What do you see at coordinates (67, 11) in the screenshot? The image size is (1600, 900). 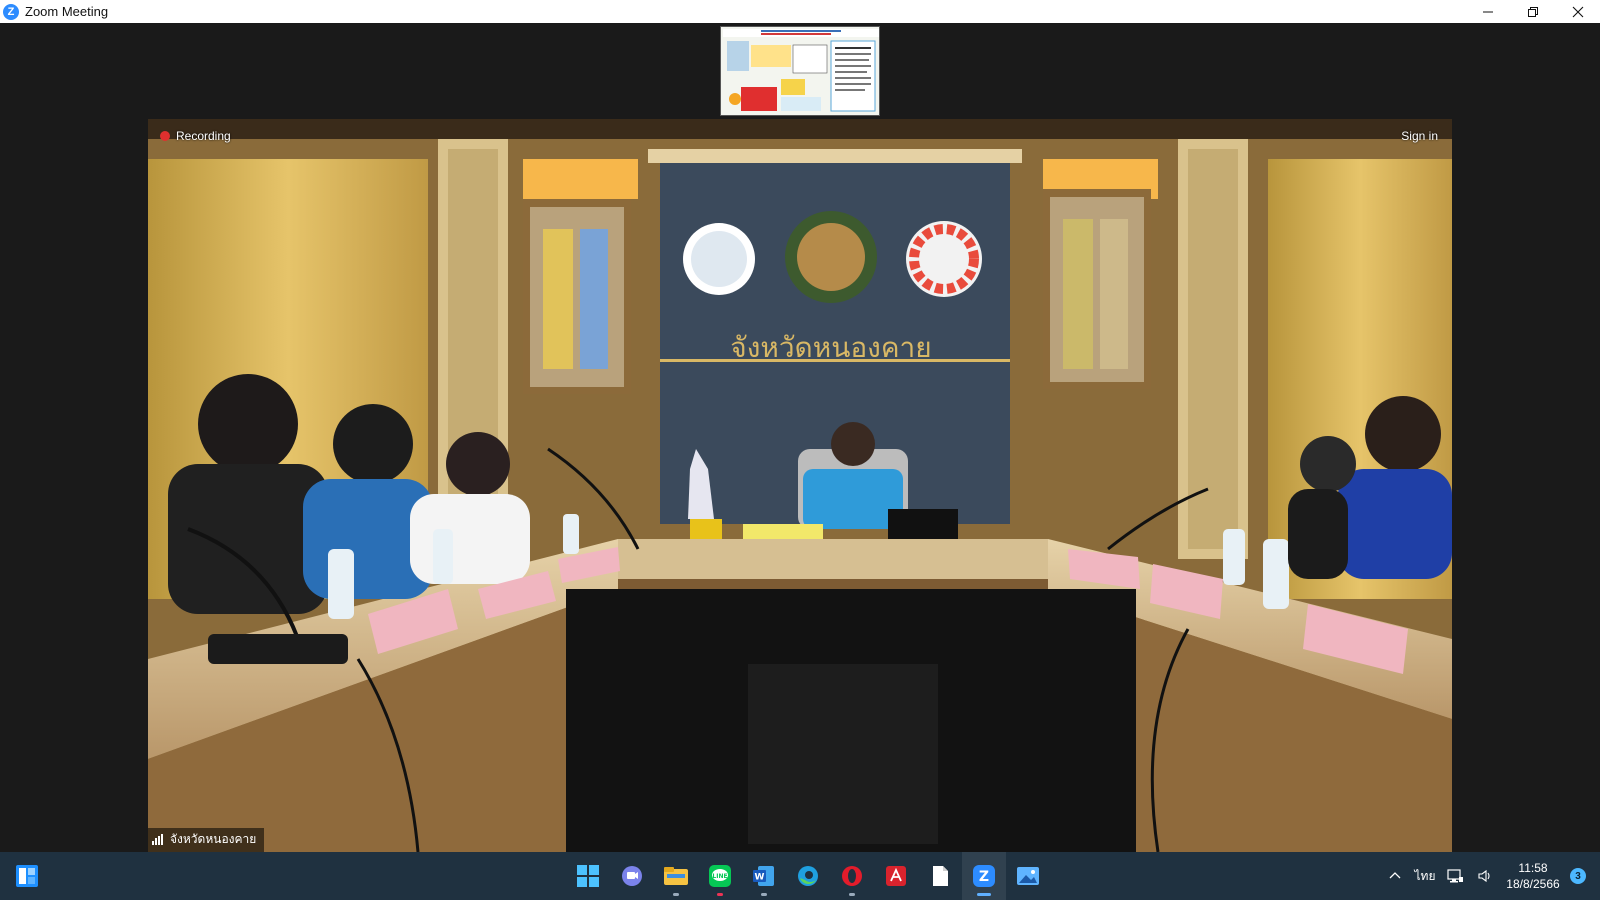 I see `window-title: Zoom Meeting` at bounding box center [67, 11].